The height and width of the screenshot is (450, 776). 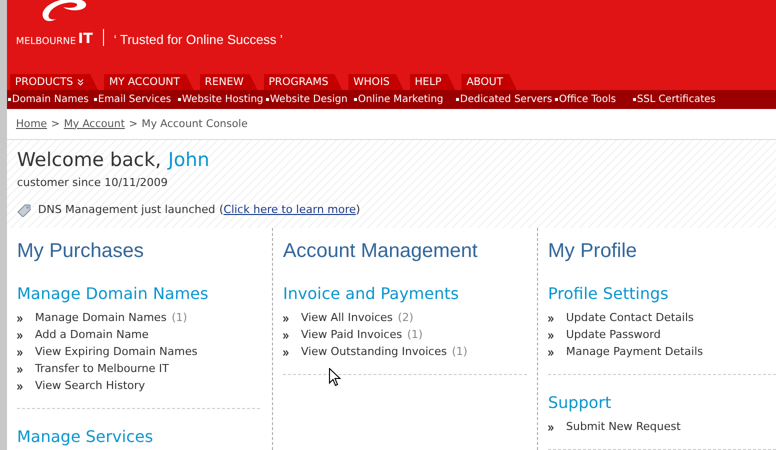 What do you see at coordinates (90, 386) in the screenshot?
I see `menu-link: View Search History` at bounding box center [90, 386].